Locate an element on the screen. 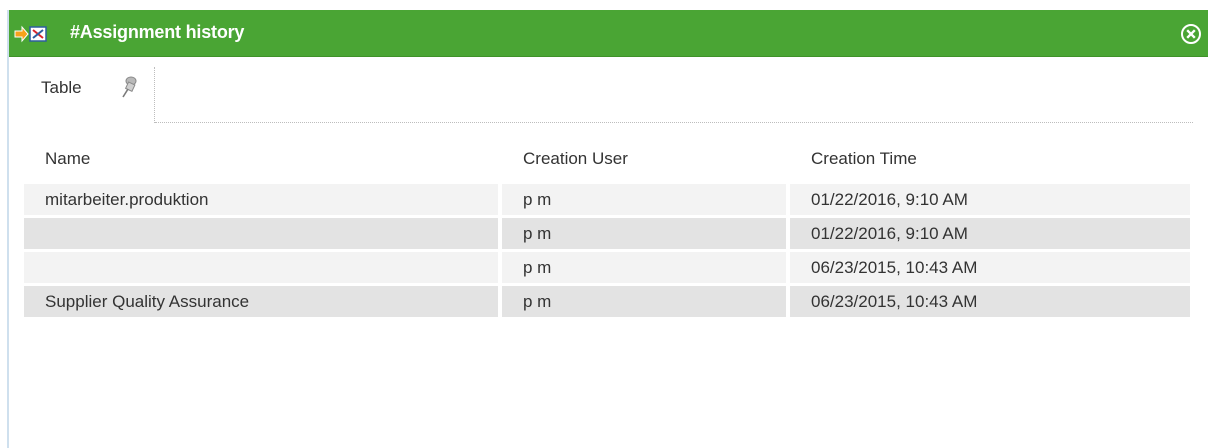 This screenshot has height=448, width=1208. cell-name: Supplier Quality Assurance is located at coordinates (261, 301).